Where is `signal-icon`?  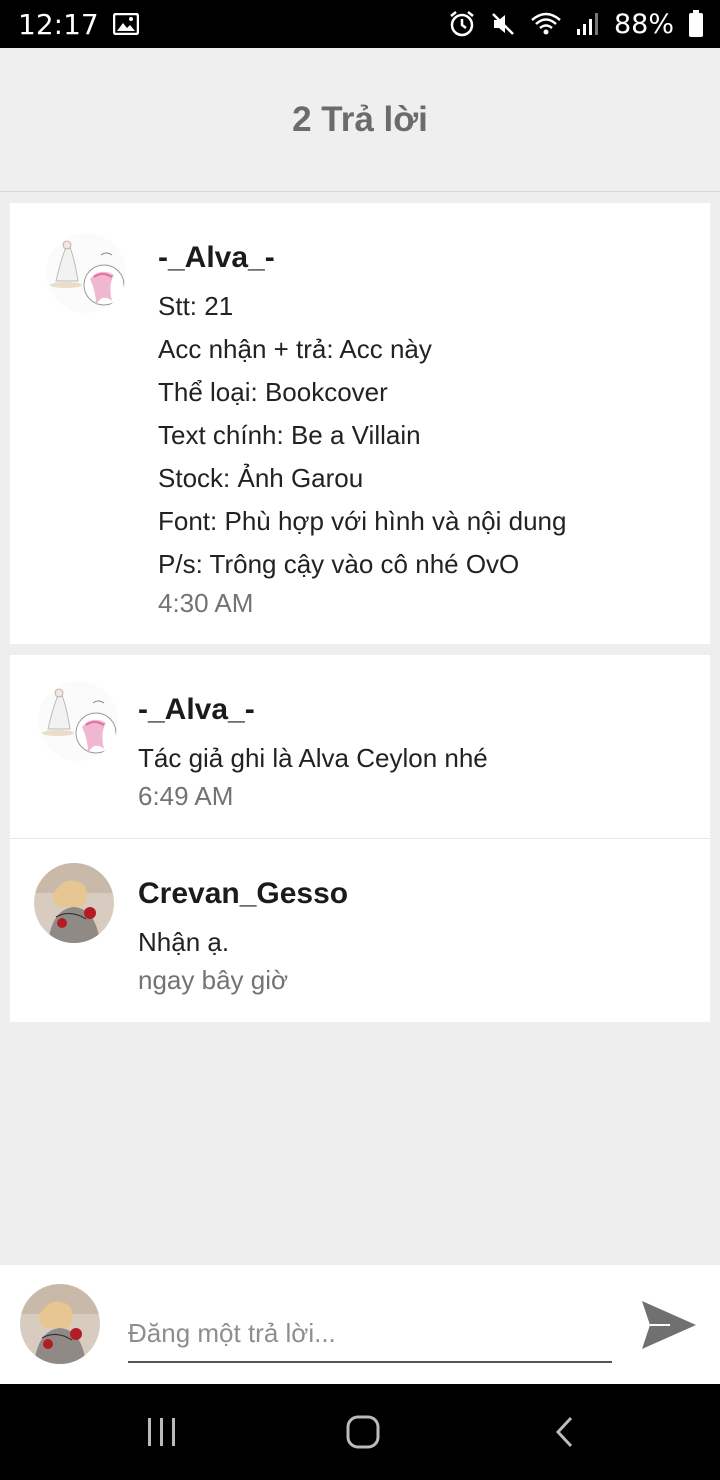
signal-icon is located at coordinates (588, 24).